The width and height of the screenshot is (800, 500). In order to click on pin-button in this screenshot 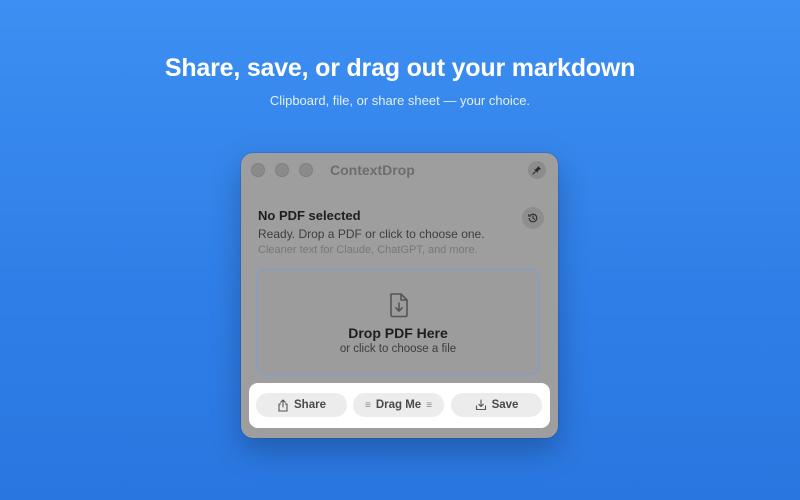, I will do `click(537, 170)`.